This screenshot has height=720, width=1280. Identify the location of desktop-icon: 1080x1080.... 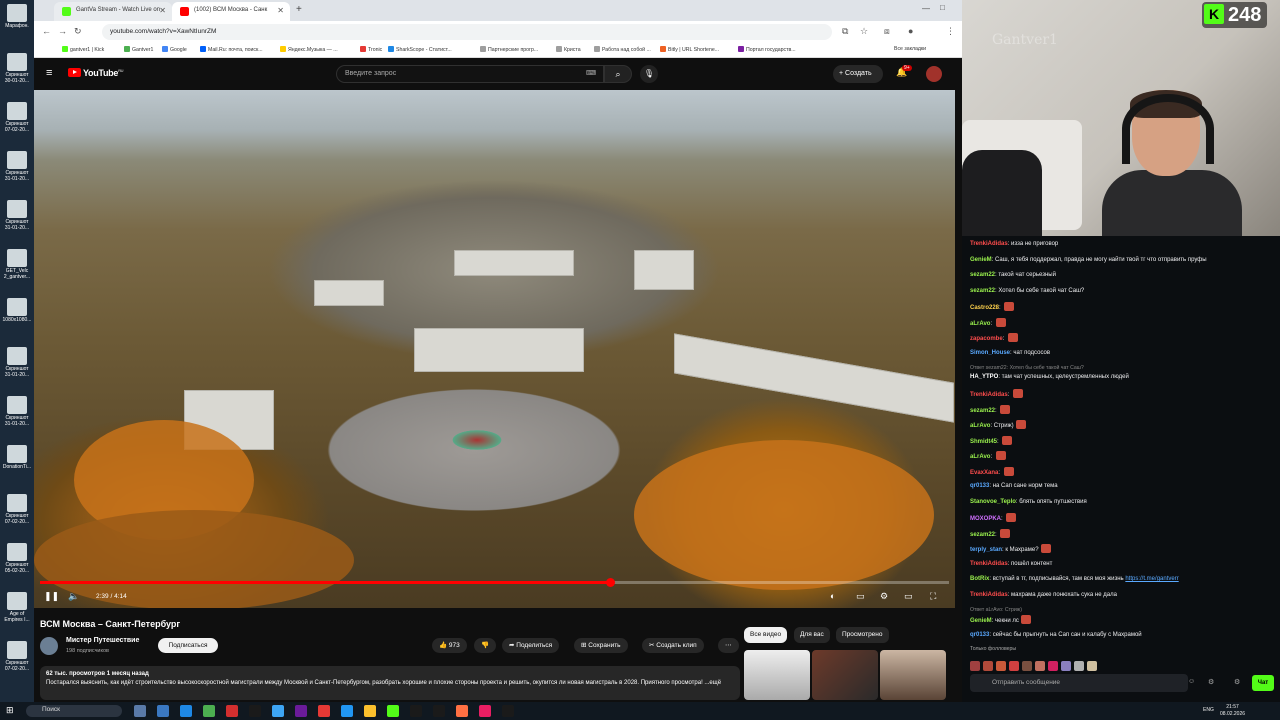
(17, 310).